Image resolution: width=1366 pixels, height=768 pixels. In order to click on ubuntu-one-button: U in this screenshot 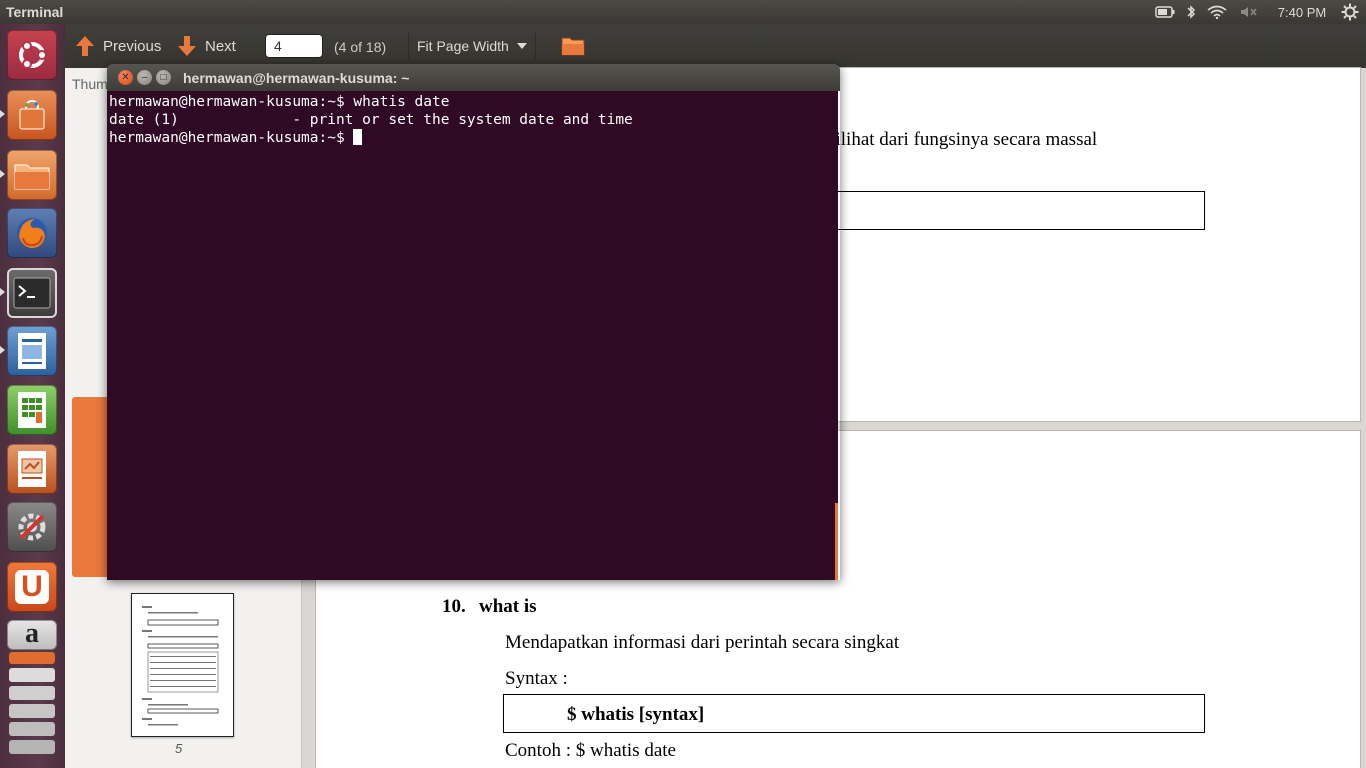, I will do `click(32, 587)`.